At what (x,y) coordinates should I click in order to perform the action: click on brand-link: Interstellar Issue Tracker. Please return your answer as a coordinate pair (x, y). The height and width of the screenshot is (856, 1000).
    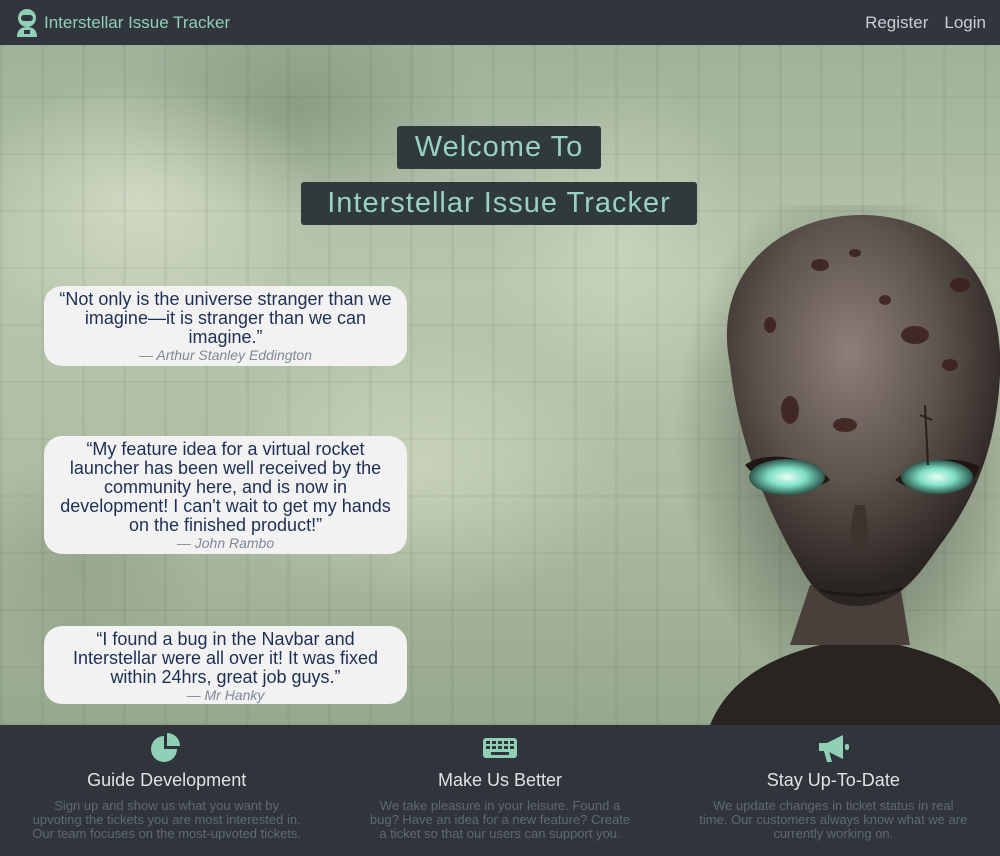
    Looking at the image, I should click on (122, 23).